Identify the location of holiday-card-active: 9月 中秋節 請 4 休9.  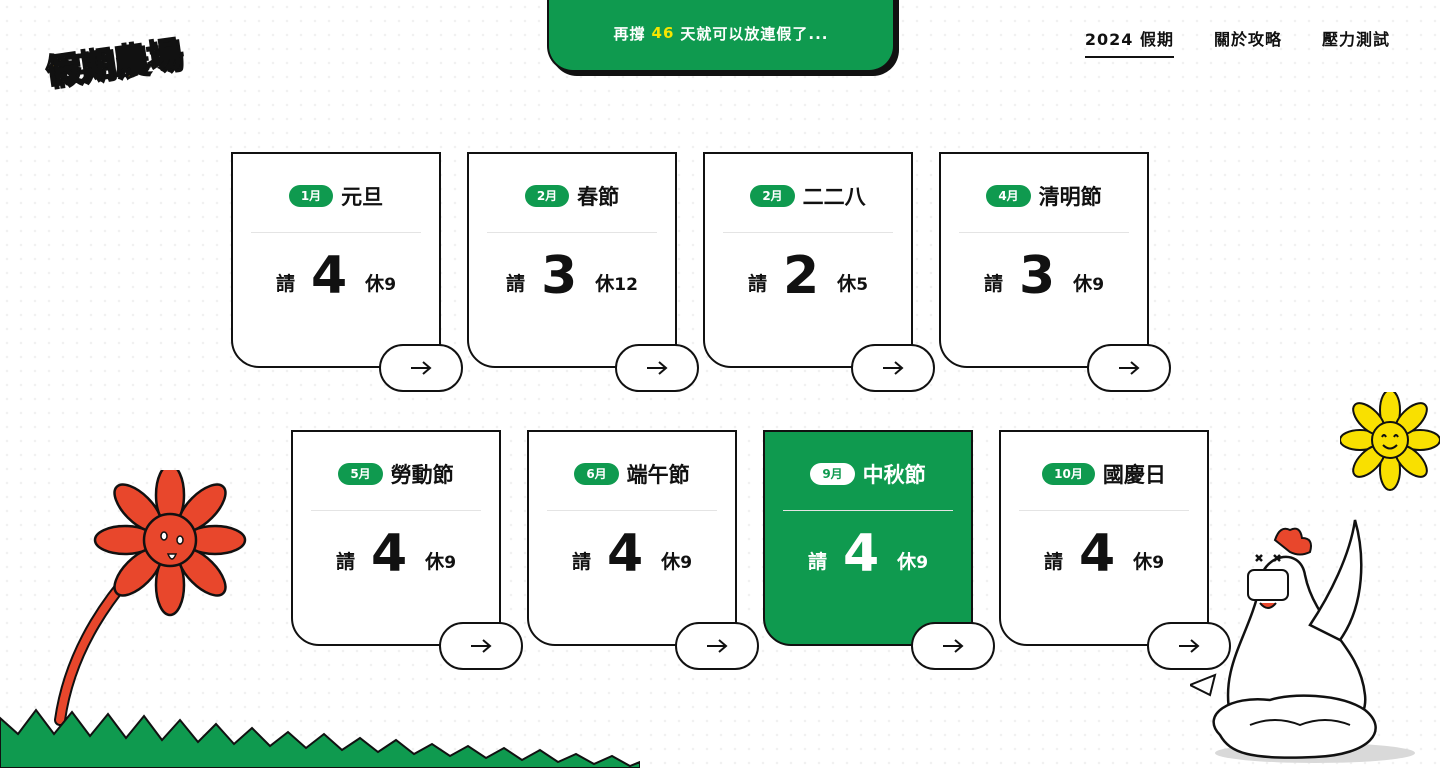
(879, 550).